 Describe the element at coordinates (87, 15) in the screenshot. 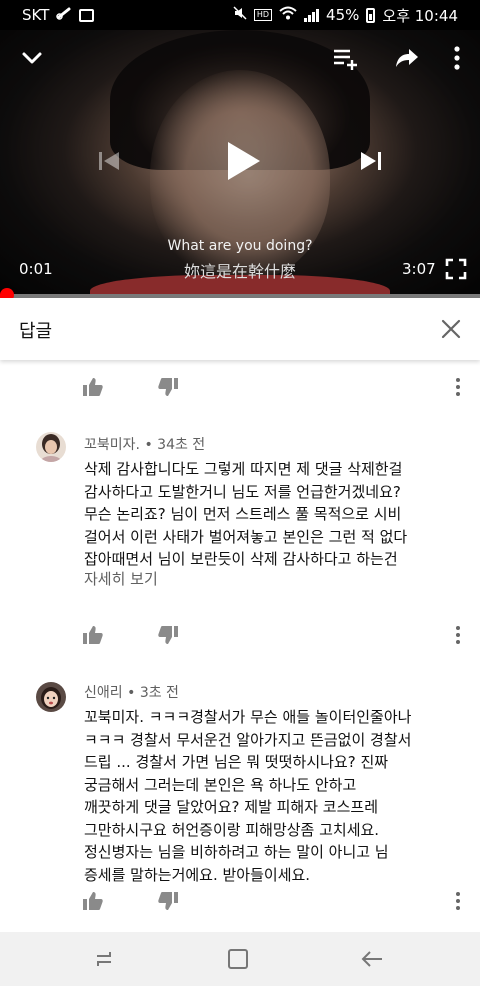

I see `image-icon` at that location.